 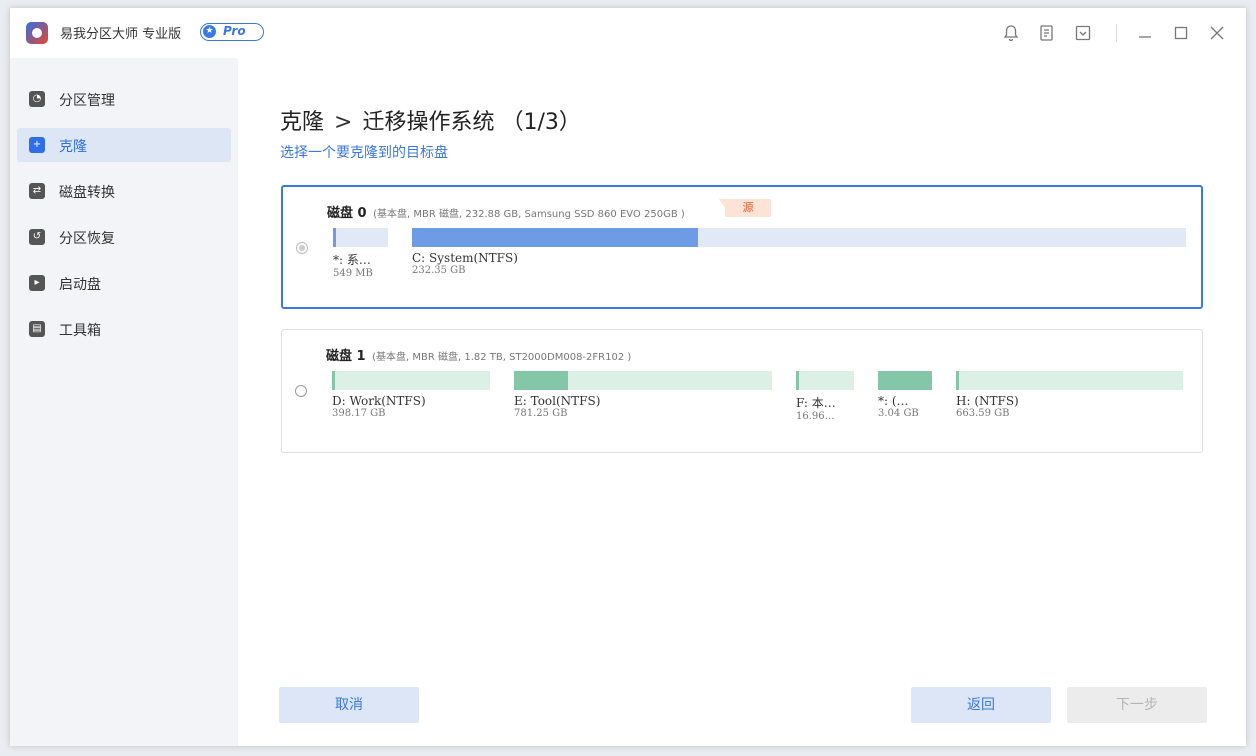 What do you see at coordinates (1137, 705) in the screenshot?
I see `next-button: 下一步` at bounding box center [1137, 705].